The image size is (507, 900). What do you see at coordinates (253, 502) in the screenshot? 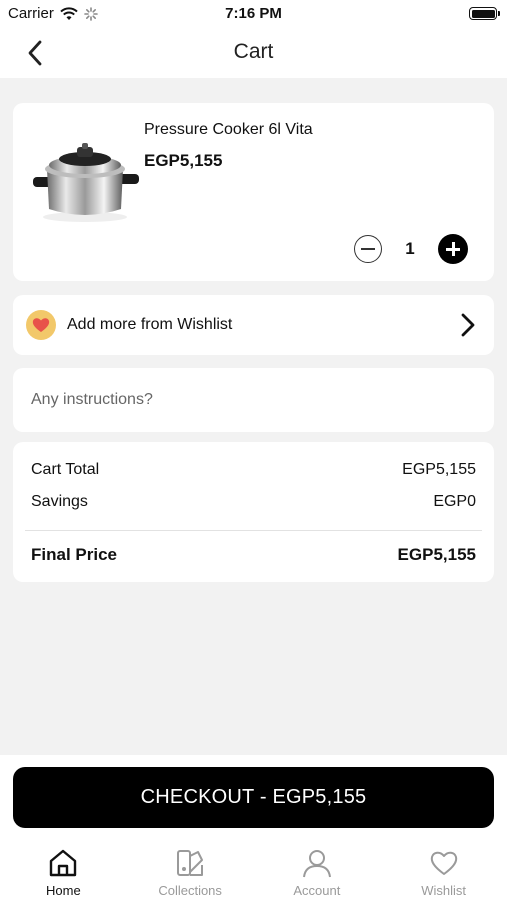
I see `savings-row: Savings EGP0` at bounding box center [253, 502].